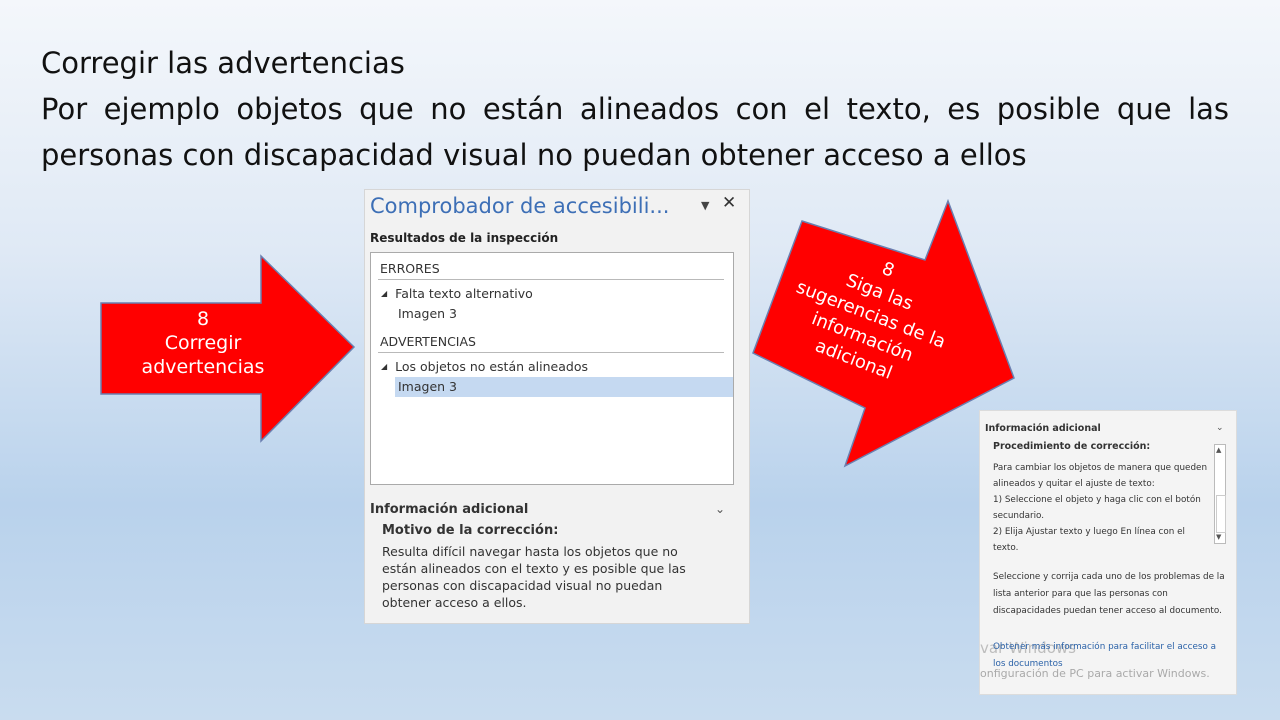 The height and width of the screenshot is (720, 1280). Describe the element at coordinates (427, 386) in the screenshot. I see `warning-sub-item: Imagen 3` at that location.